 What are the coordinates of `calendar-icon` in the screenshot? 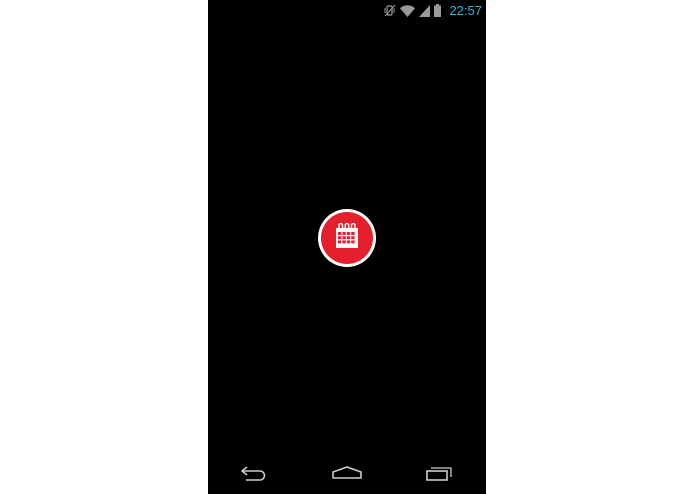 It's located at (347, 238).